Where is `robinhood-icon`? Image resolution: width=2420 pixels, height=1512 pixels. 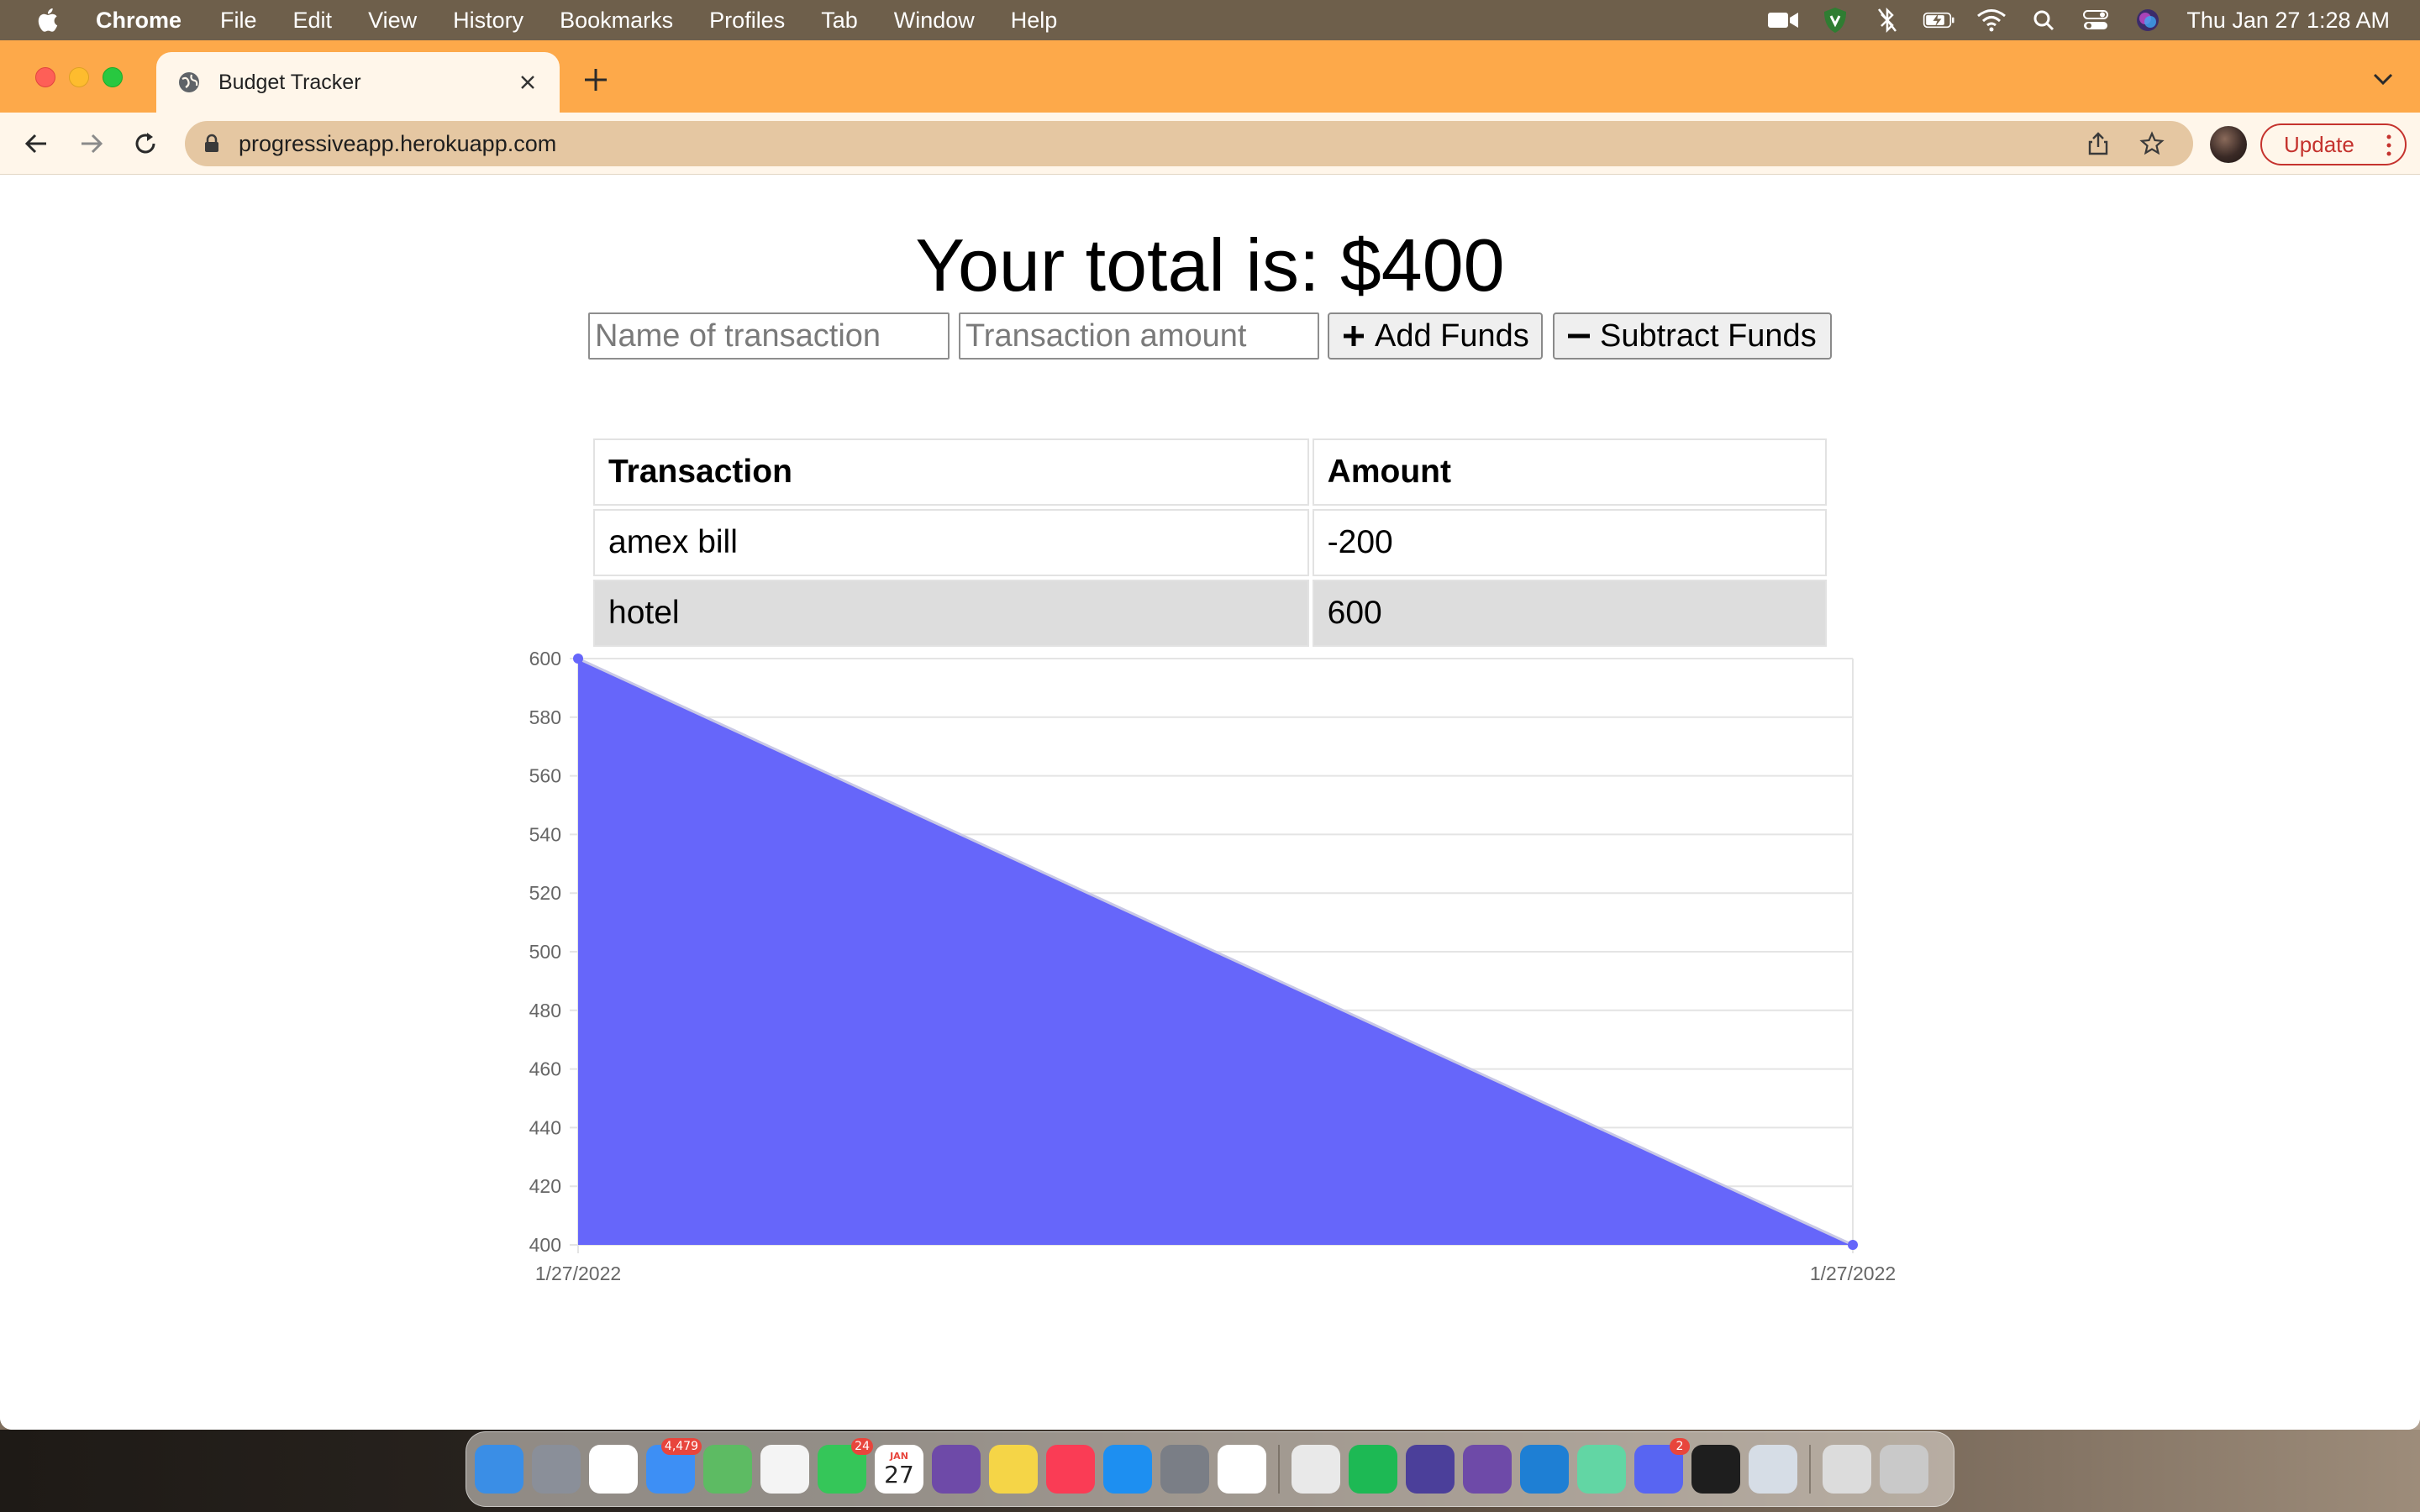
robinhood-icon is located at coordinates (1601, 1469).